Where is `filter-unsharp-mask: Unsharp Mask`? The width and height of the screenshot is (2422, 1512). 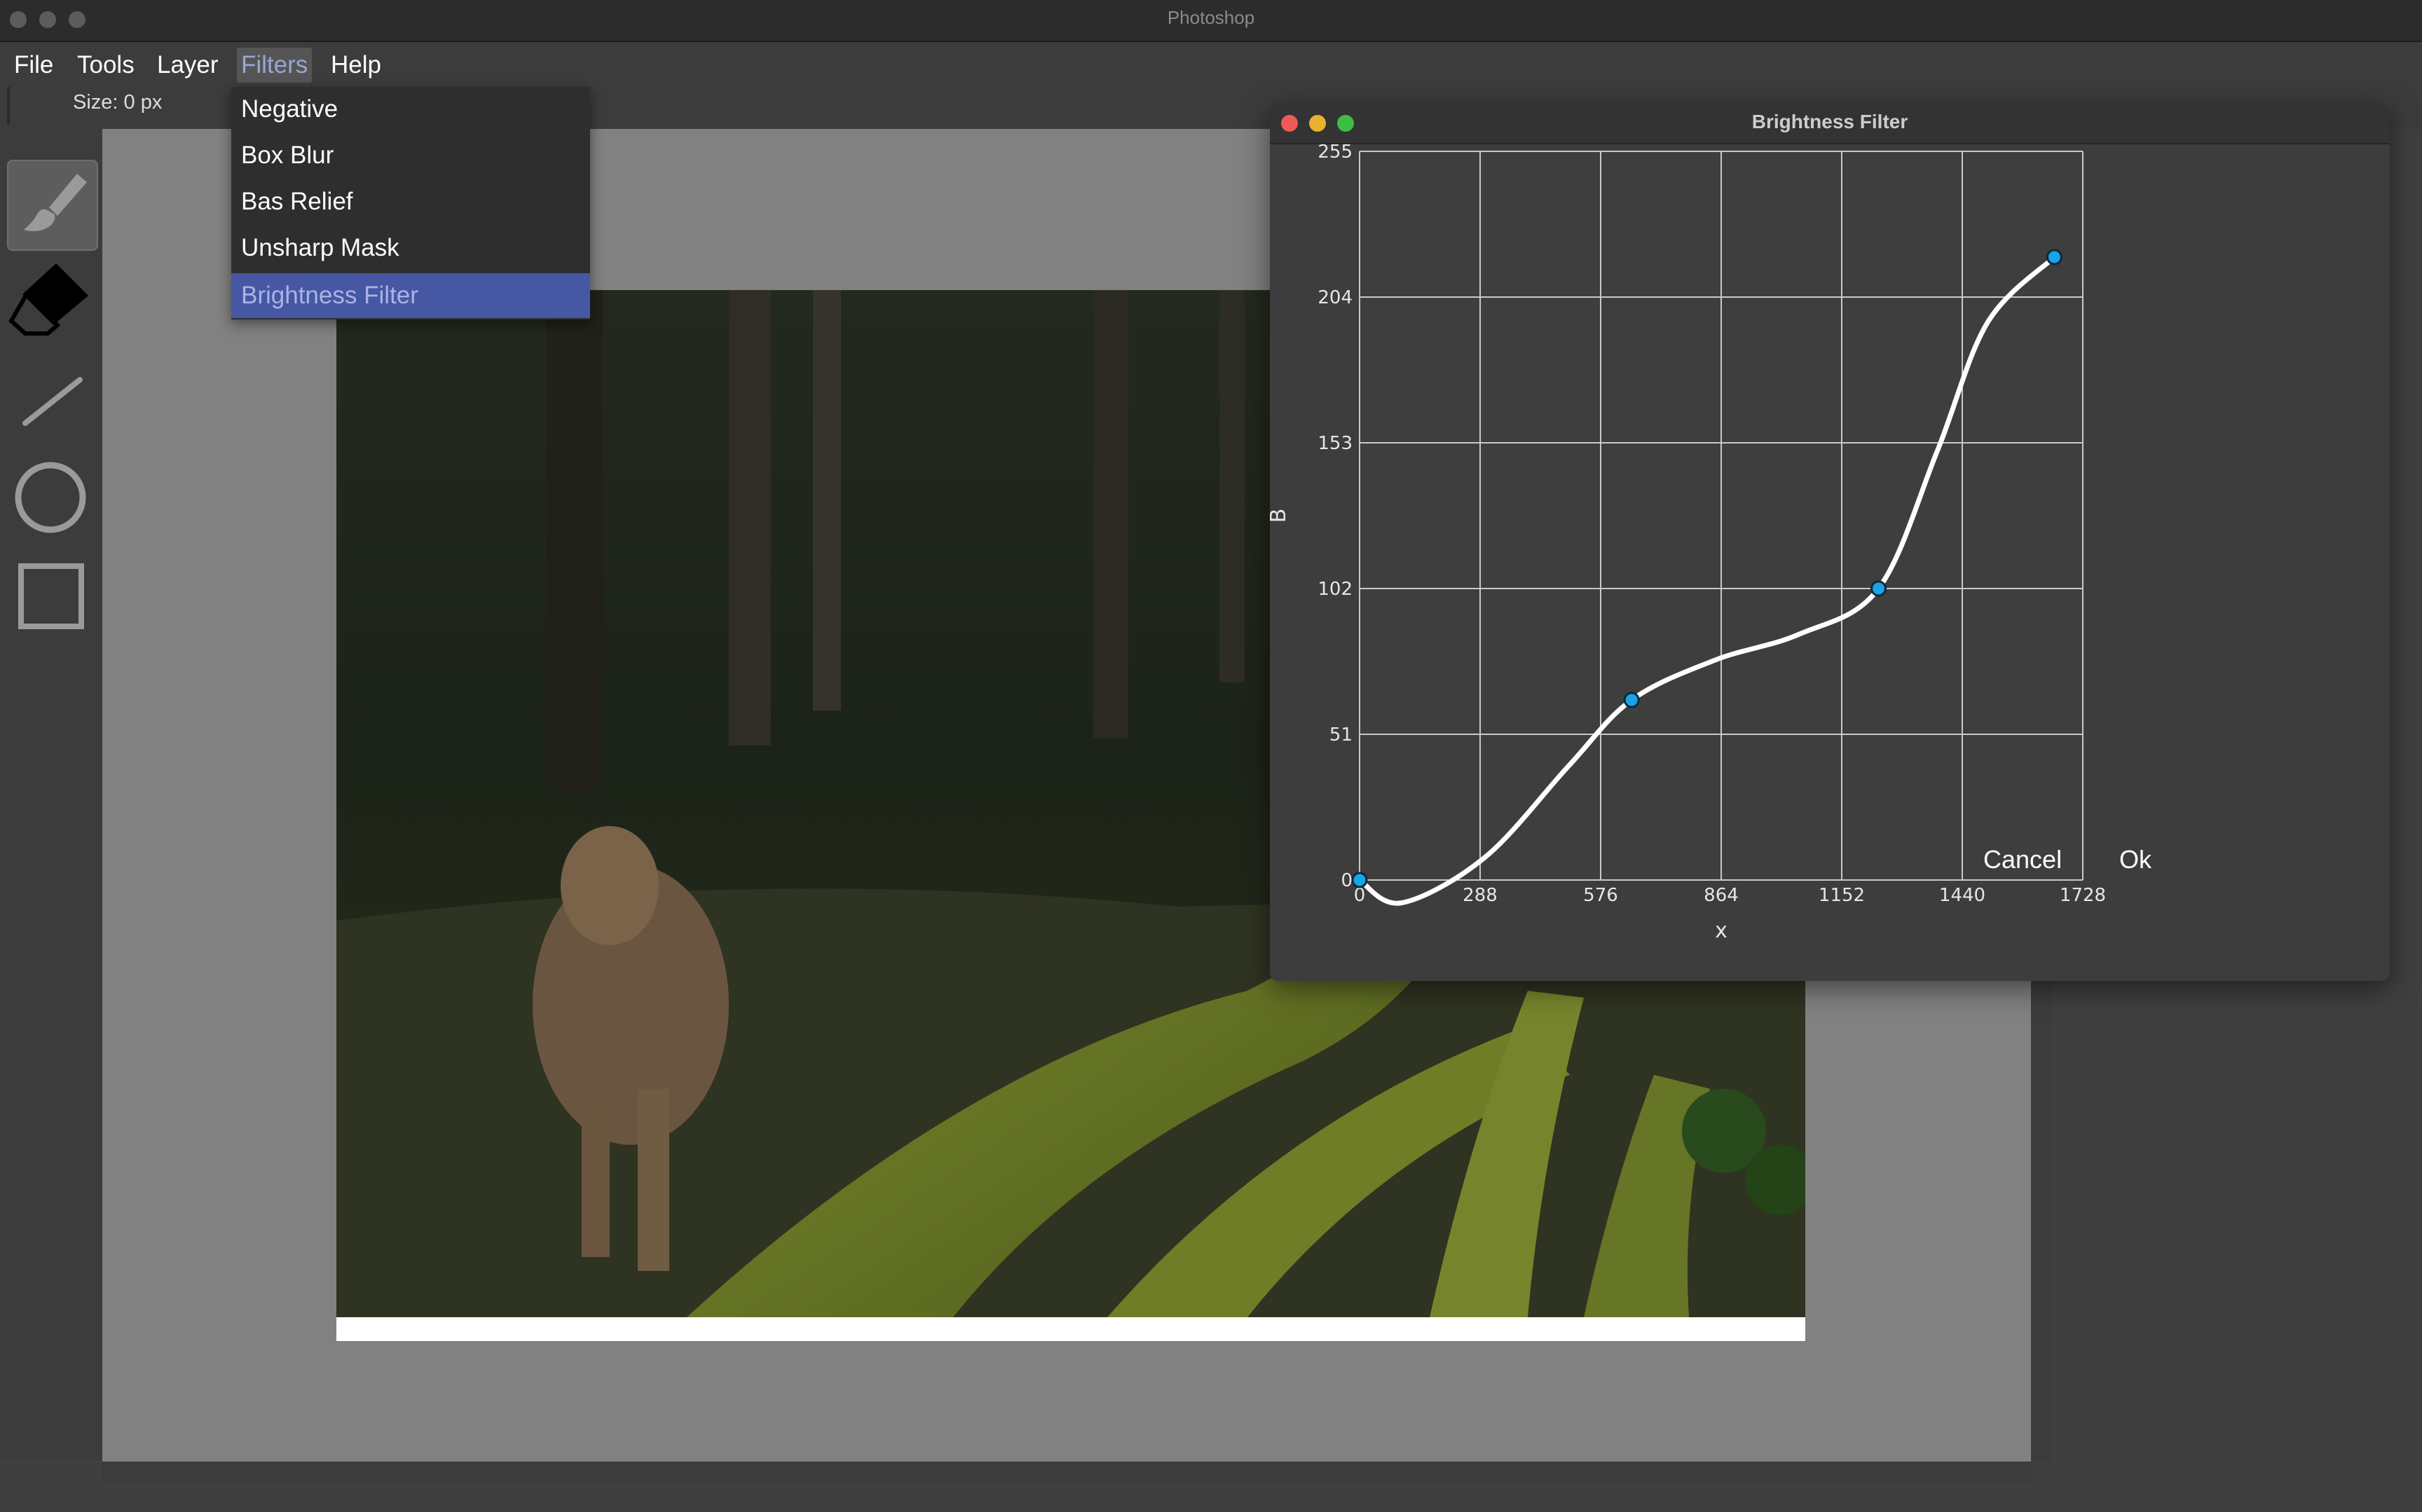 filter-unsharp-mask: Unsharp Mask is located at coordinates (410, 248).